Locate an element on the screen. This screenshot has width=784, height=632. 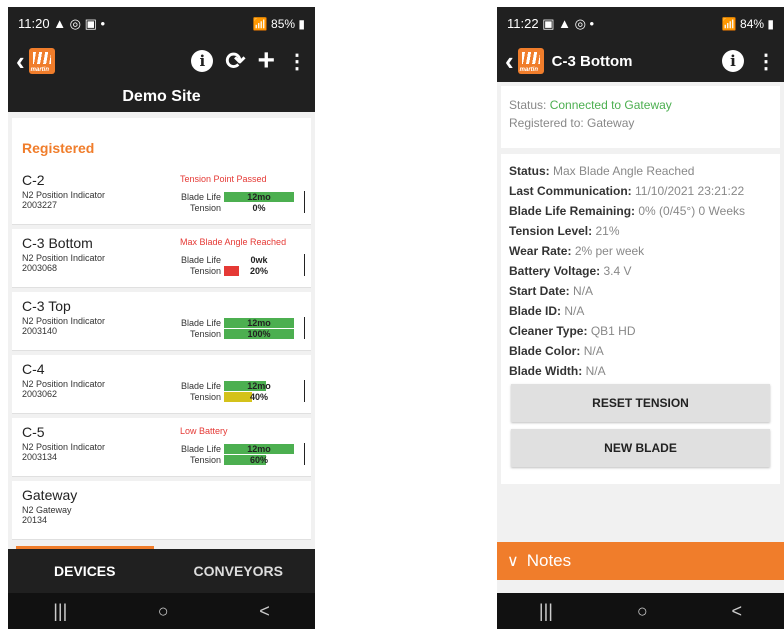
tension-value: 0% is located at coordinates (259, 207).